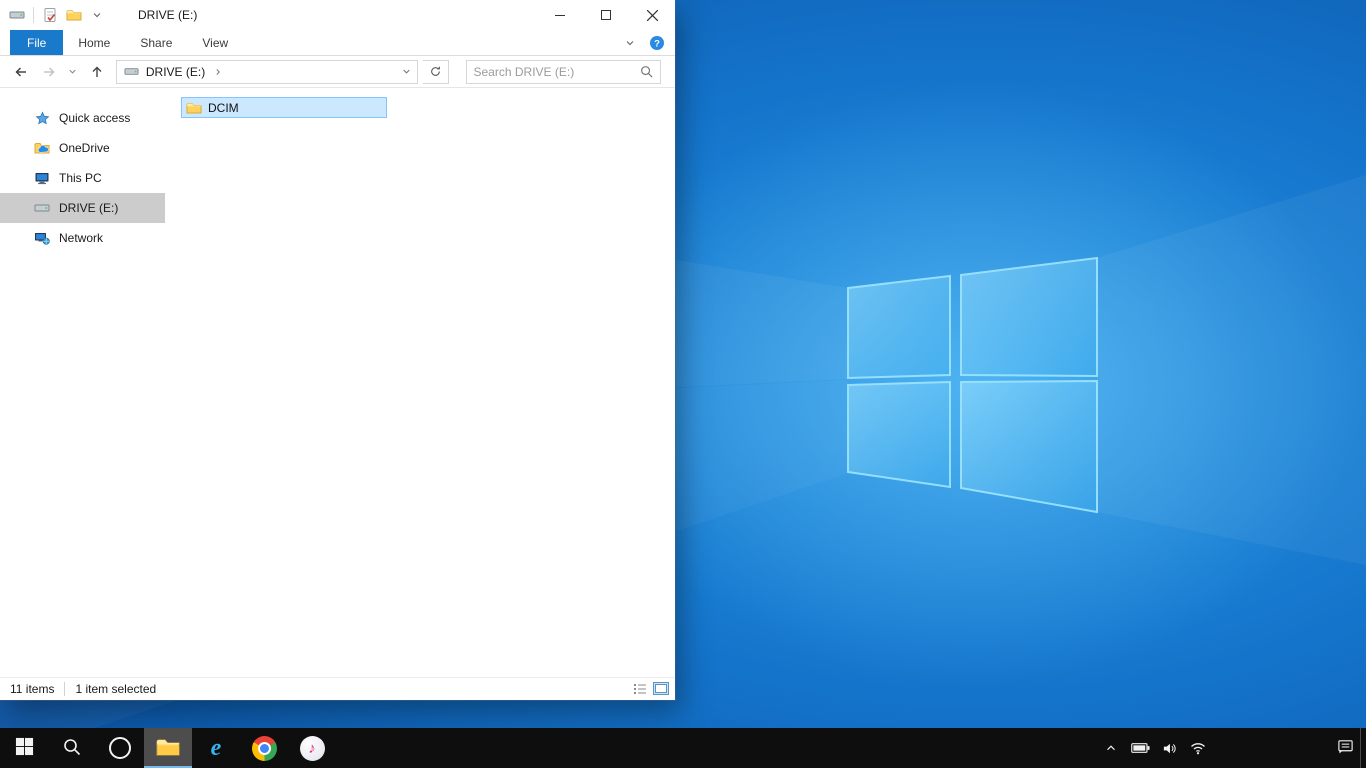 This screenshot has height=768, width=1366. I want to click on action-center-icon, so click(1345, 748).